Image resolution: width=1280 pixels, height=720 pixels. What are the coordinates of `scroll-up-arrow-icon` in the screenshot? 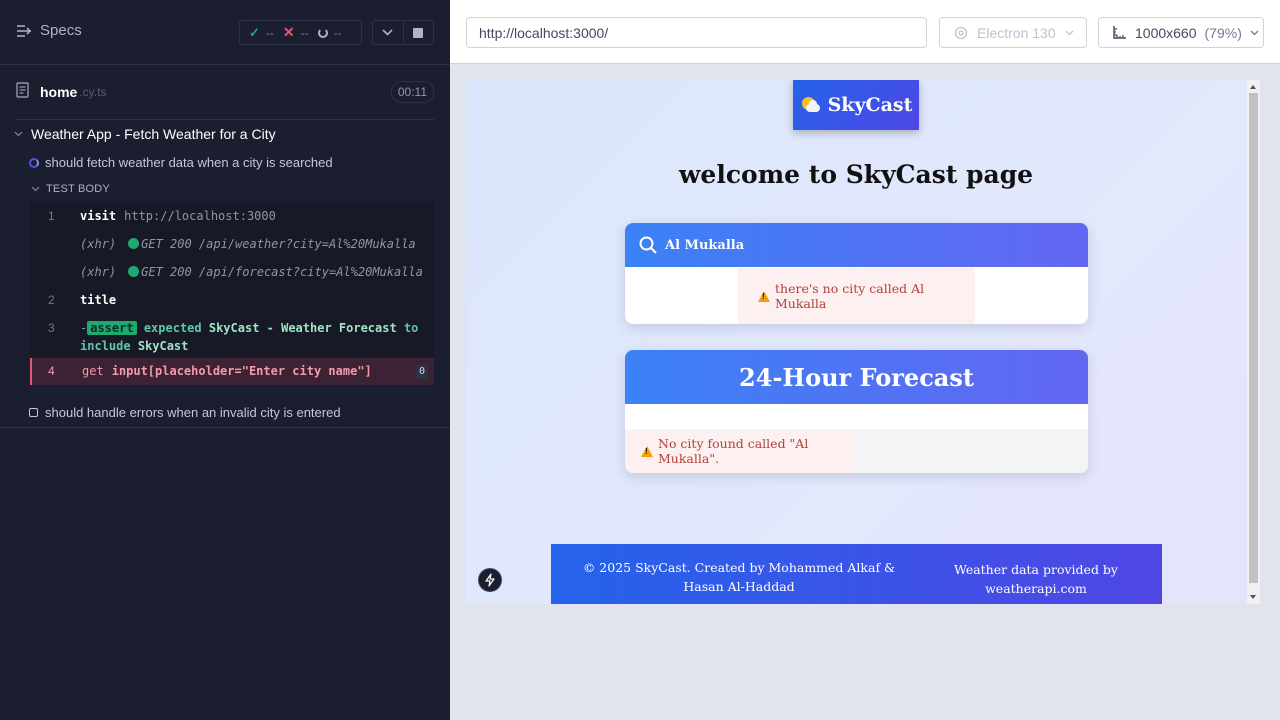 It's located at (1253, 87).